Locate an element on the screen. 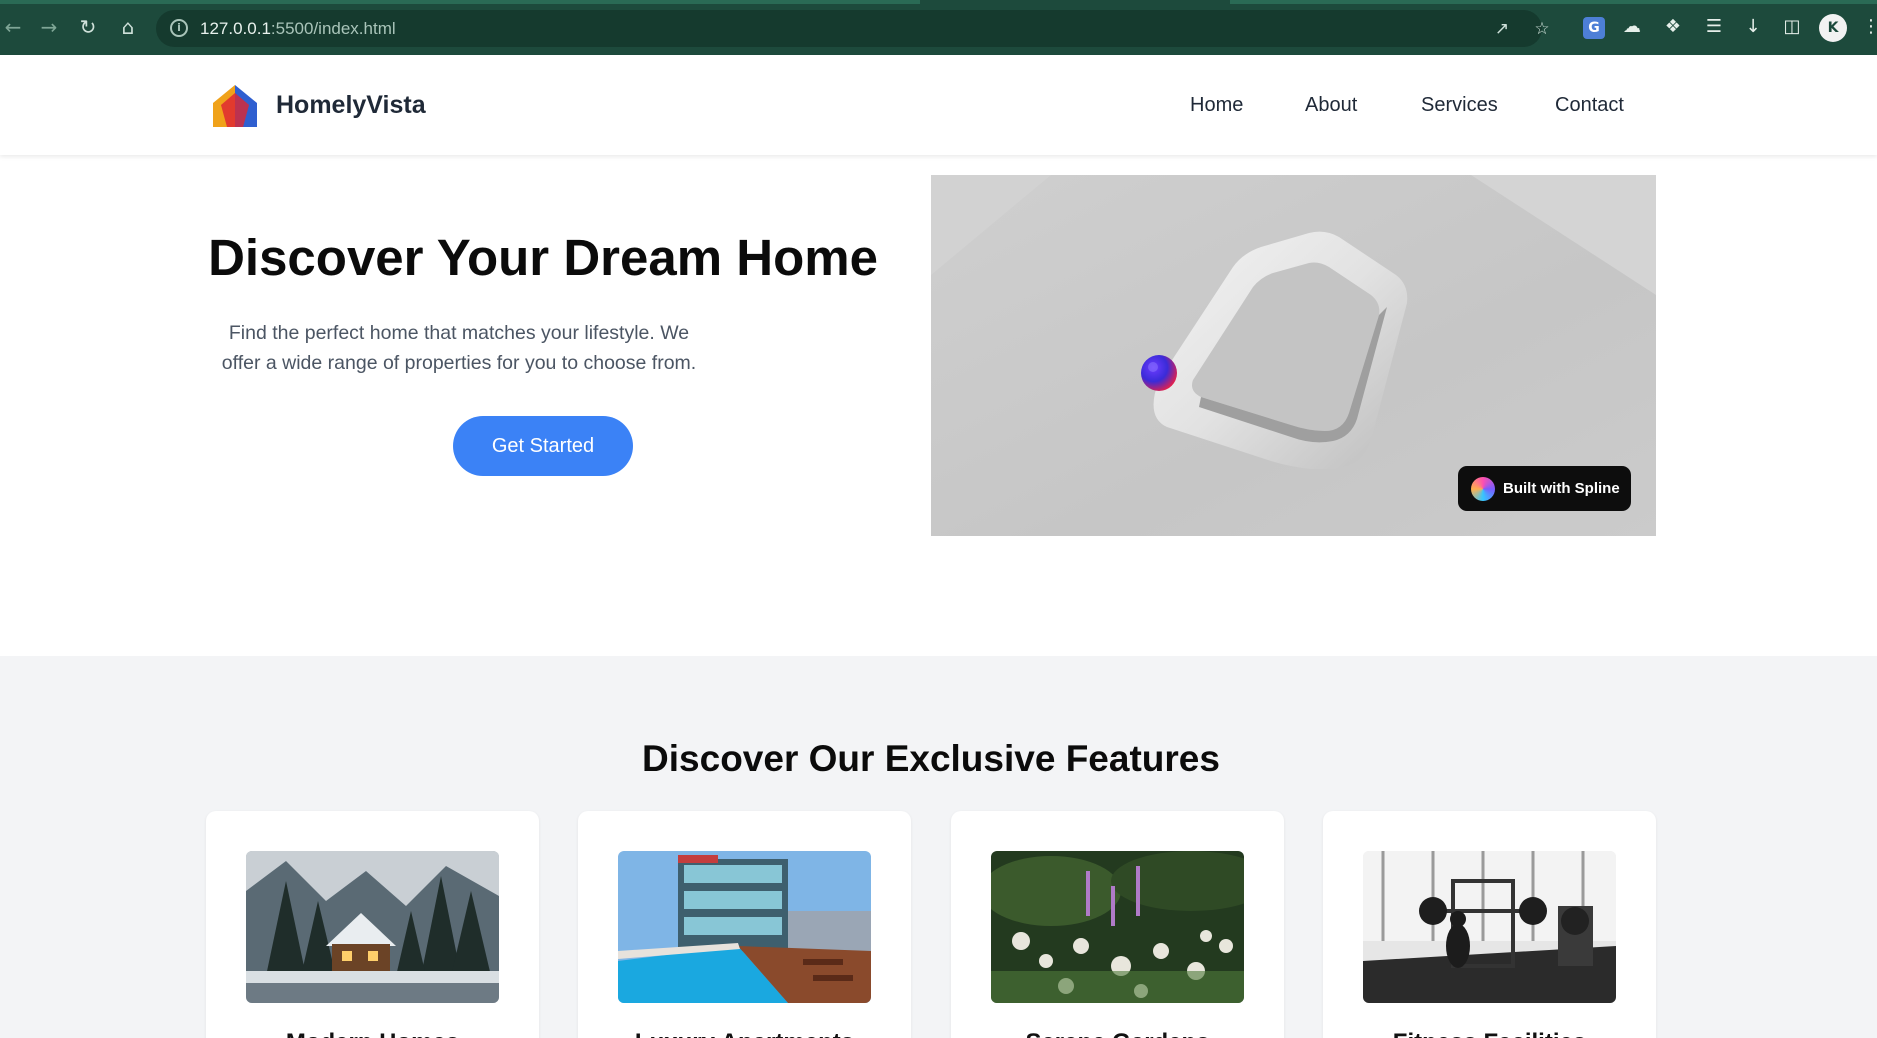  download-icon: ↓ is located at coordinates (1753, 27).